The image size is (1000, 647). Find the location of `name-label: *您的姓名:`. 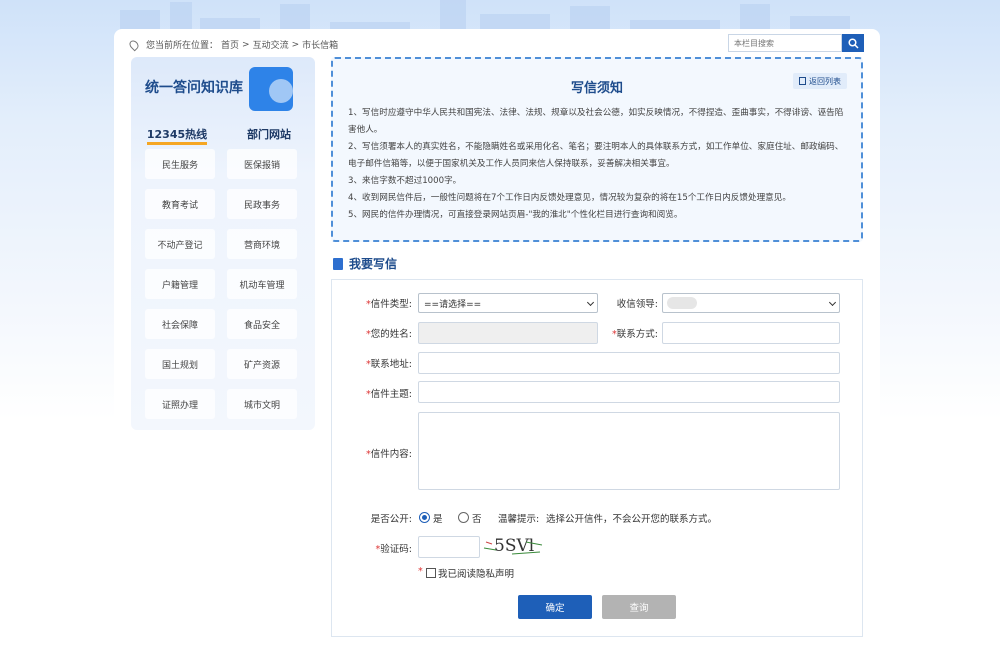

name-label: *您的姓名: is located at coordinates (389, 334).